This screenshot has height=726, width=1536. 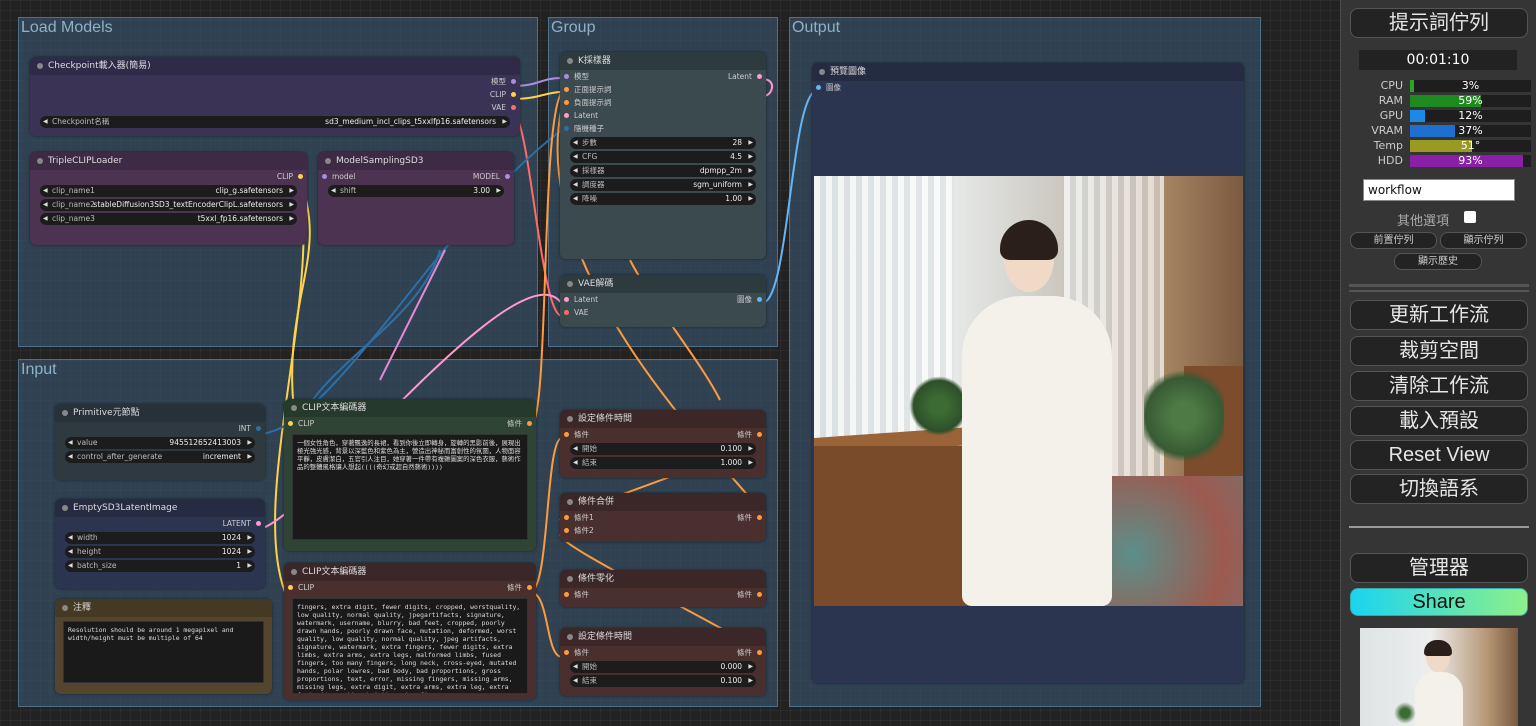 What do you see at coordinates (1439, 489) in the screenshot?
I see `switch-locale-button: 切換語系` at bounding box center [1439, 489].